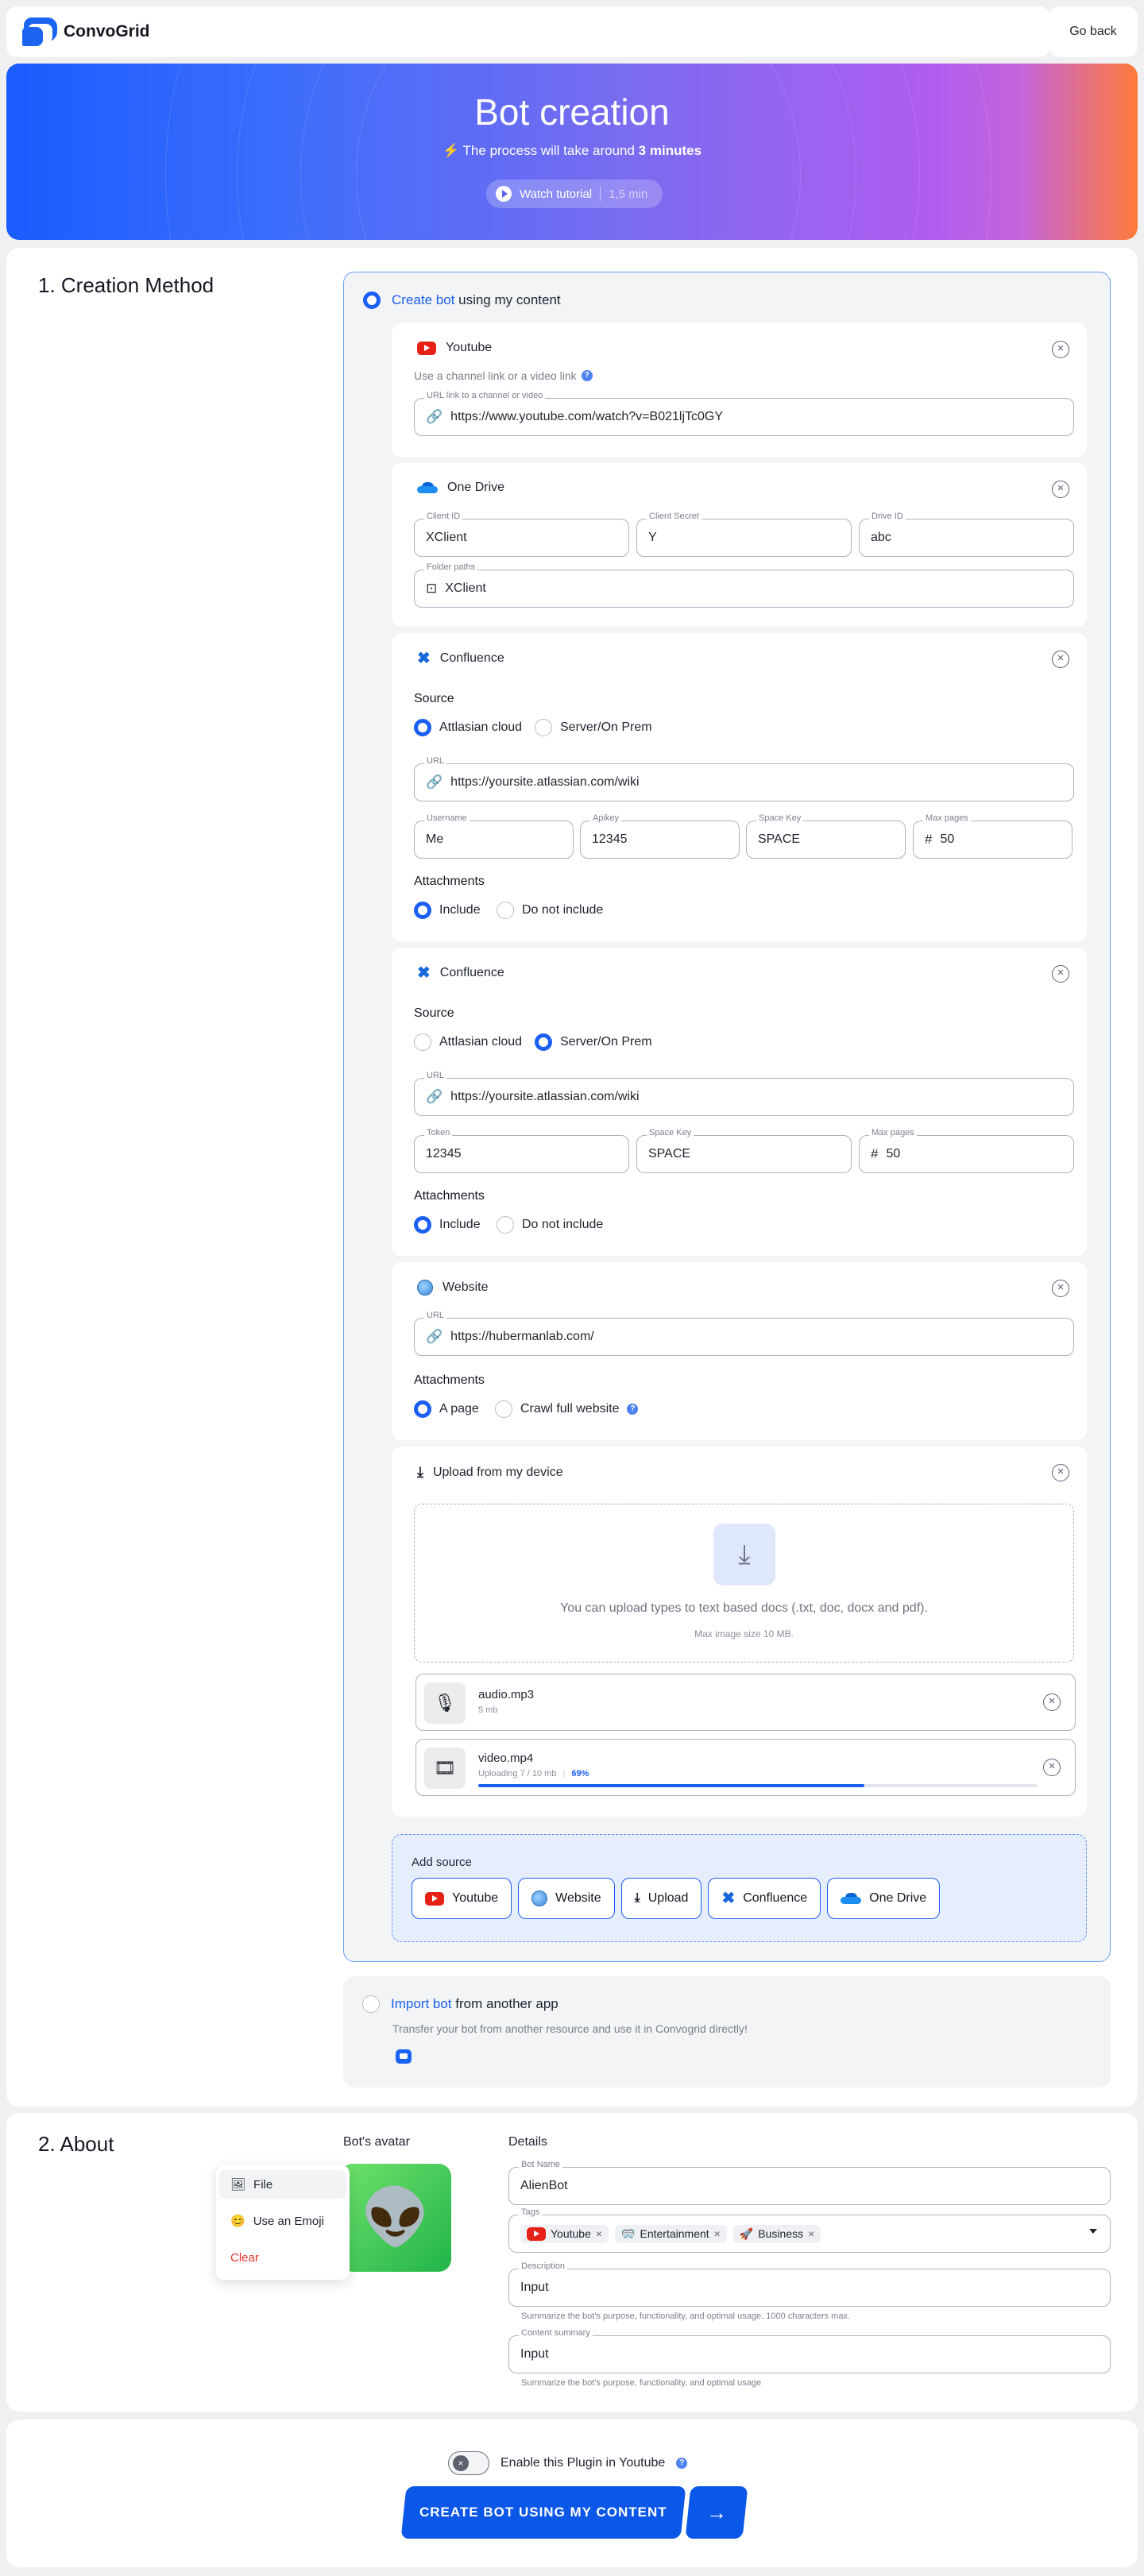 This screenshot has height=2576, width=1144. What do you see at coordinates (521, 534) in the screenshot?
I see `client-id-field: Client ID XClient` at bounding box center [521, 534].